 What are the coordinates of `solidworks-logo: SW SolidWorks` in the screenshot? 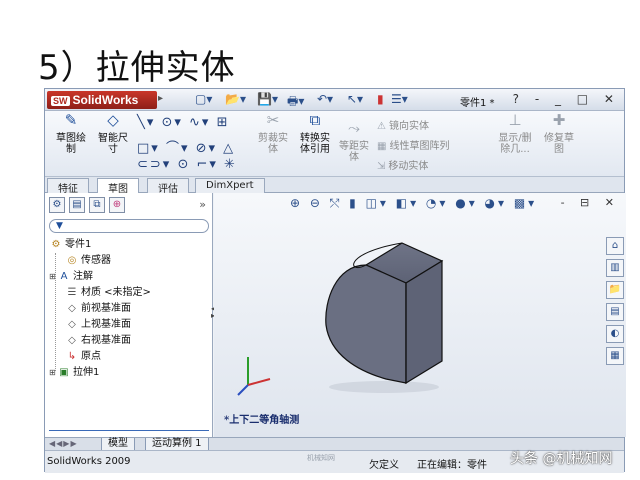 It's located at (102, 100).